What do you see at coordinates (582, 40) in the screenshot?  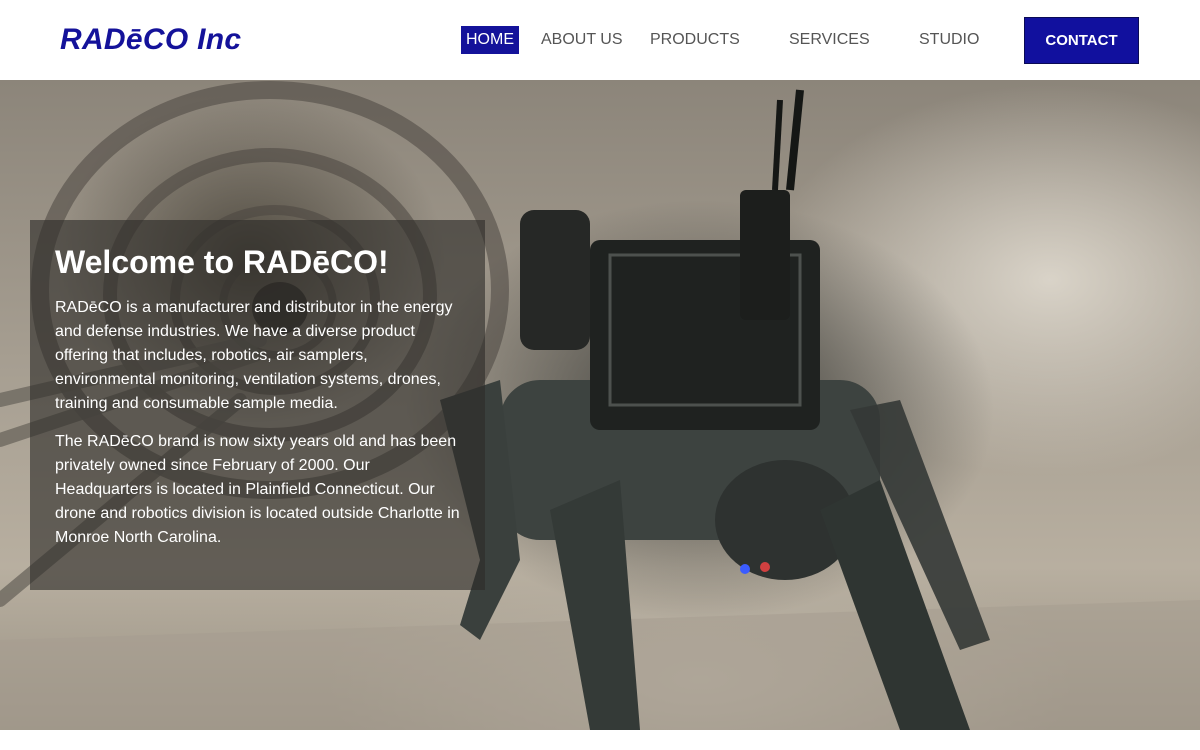 I see `nav-about-us: ABOUT US` at bounding box center [582, 40].